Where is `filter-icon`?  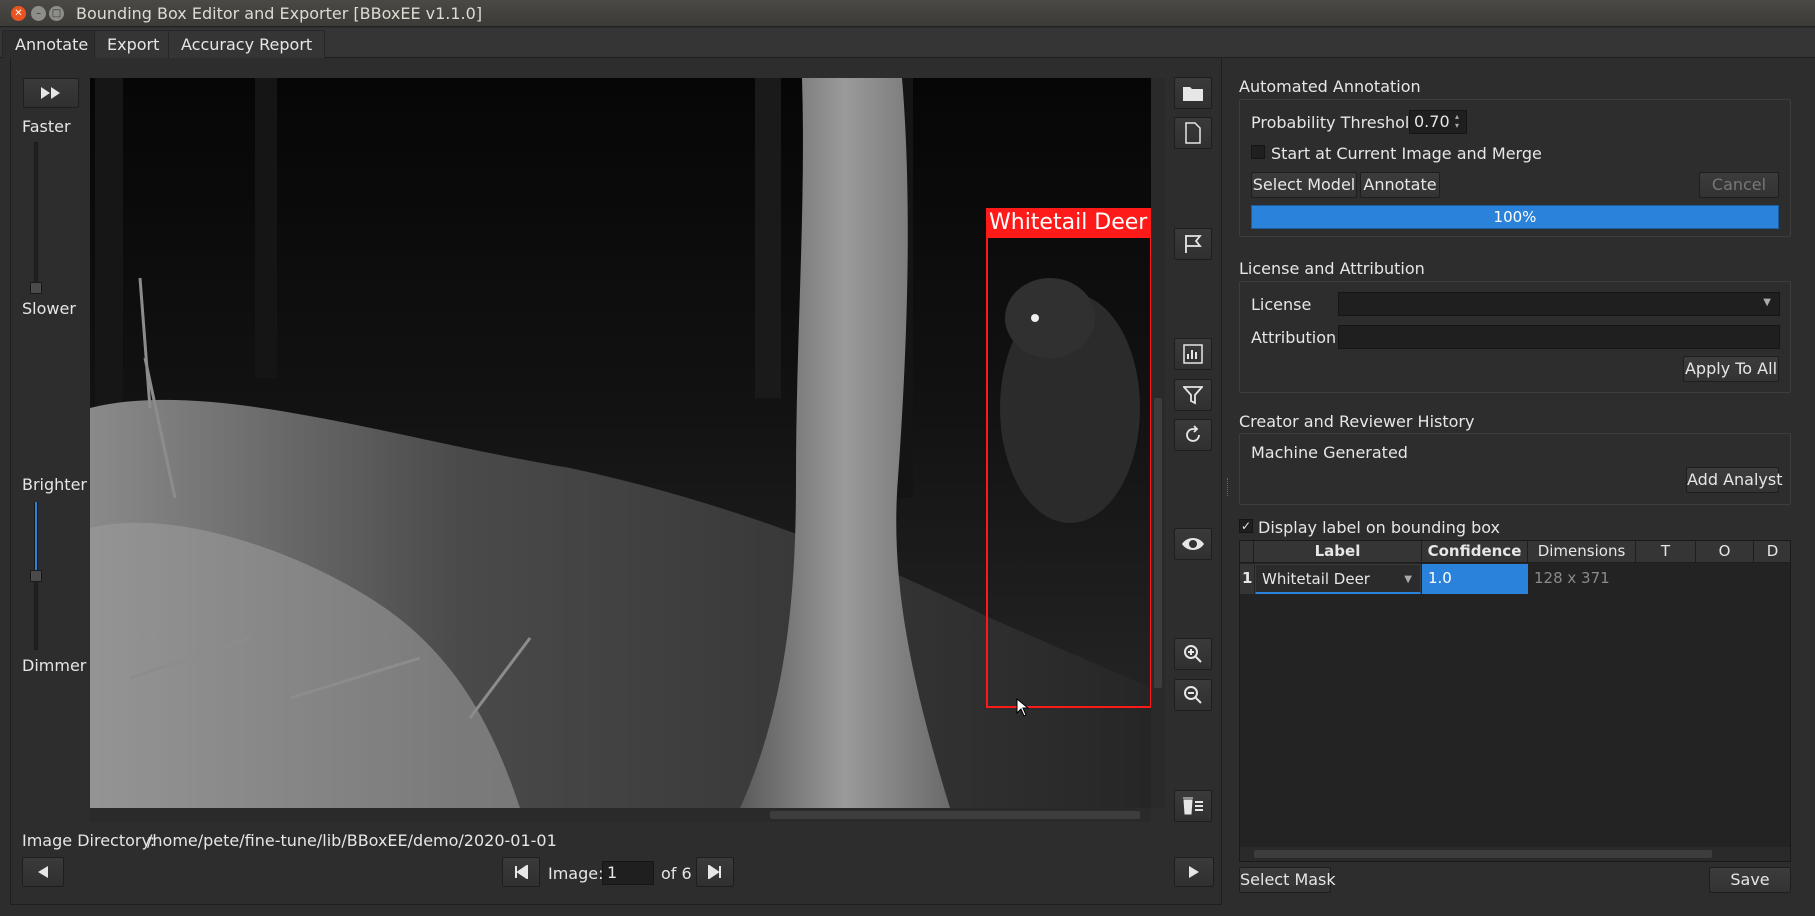 filter-icon is located at coordinates (1193, 395).